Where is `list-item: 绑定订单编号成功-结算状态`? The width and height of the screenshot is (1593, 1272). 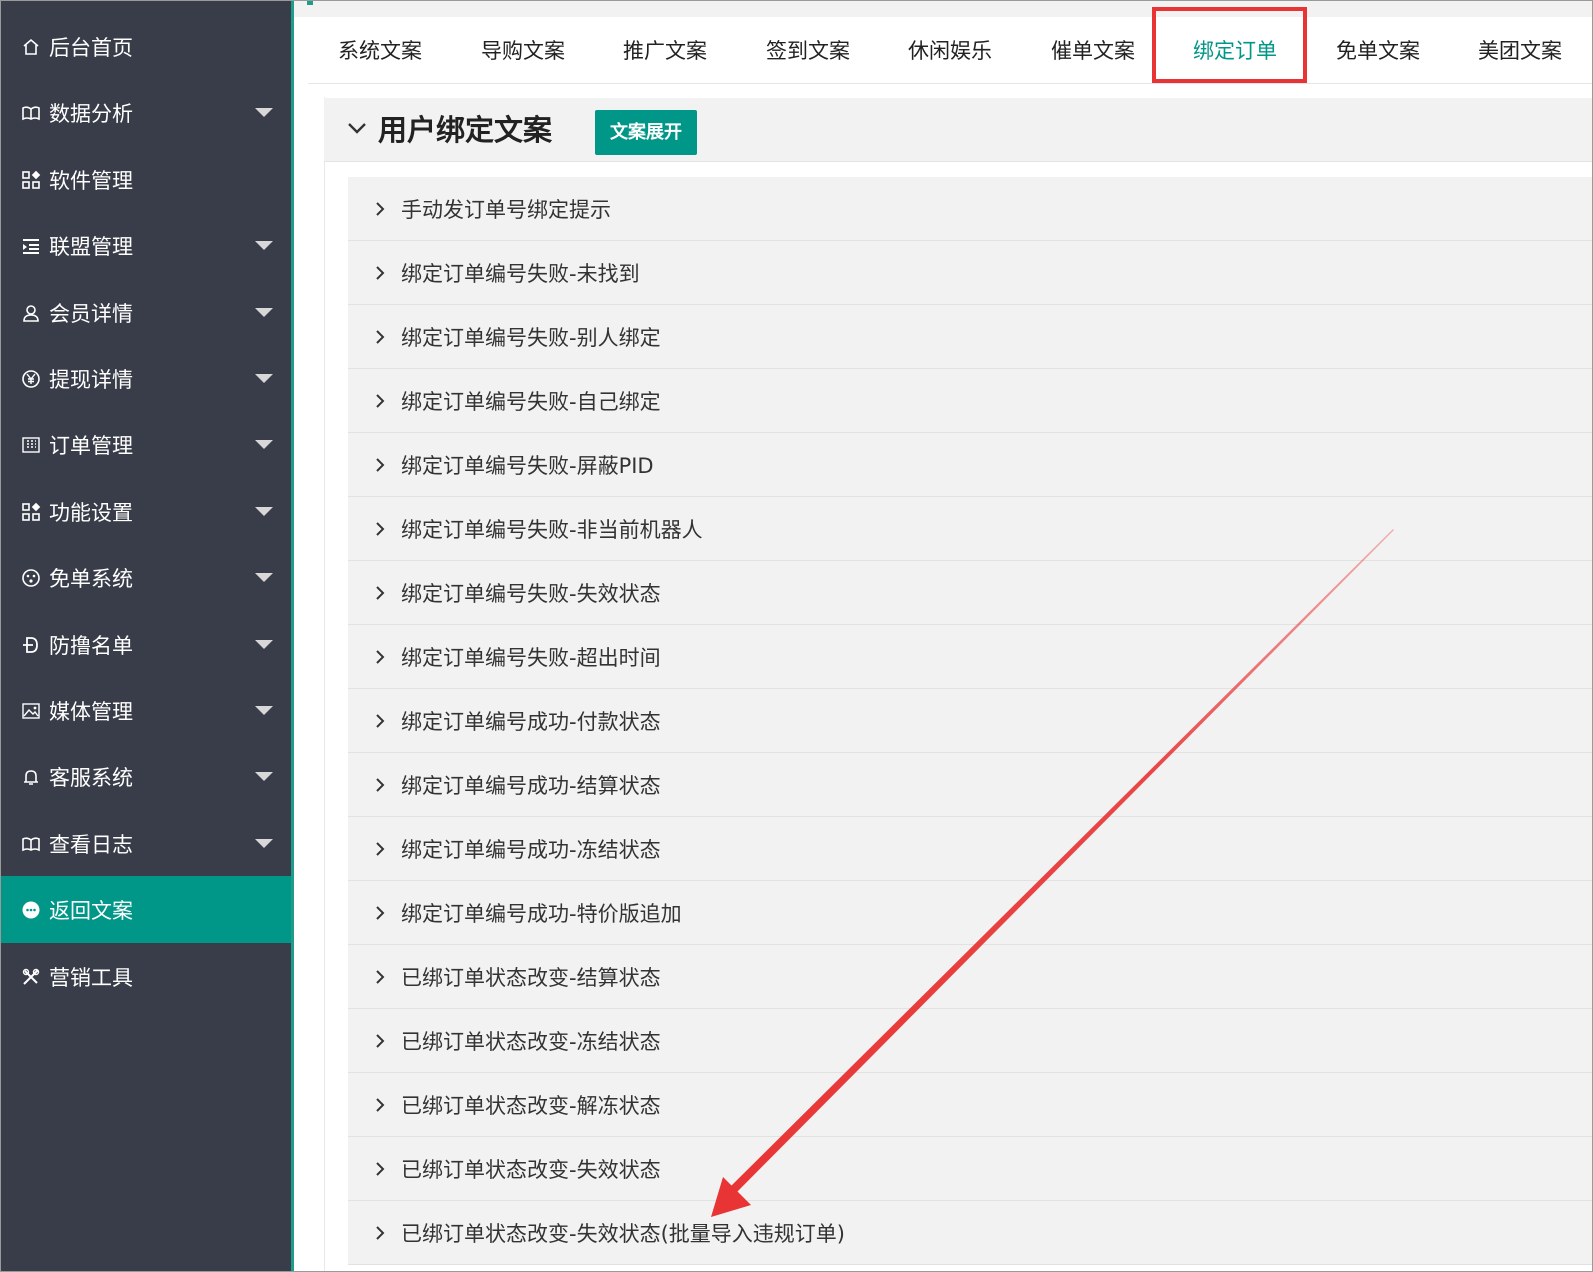
list-item: 绑定订单编号成功-结算状态 is located at coordinates (970, 785).